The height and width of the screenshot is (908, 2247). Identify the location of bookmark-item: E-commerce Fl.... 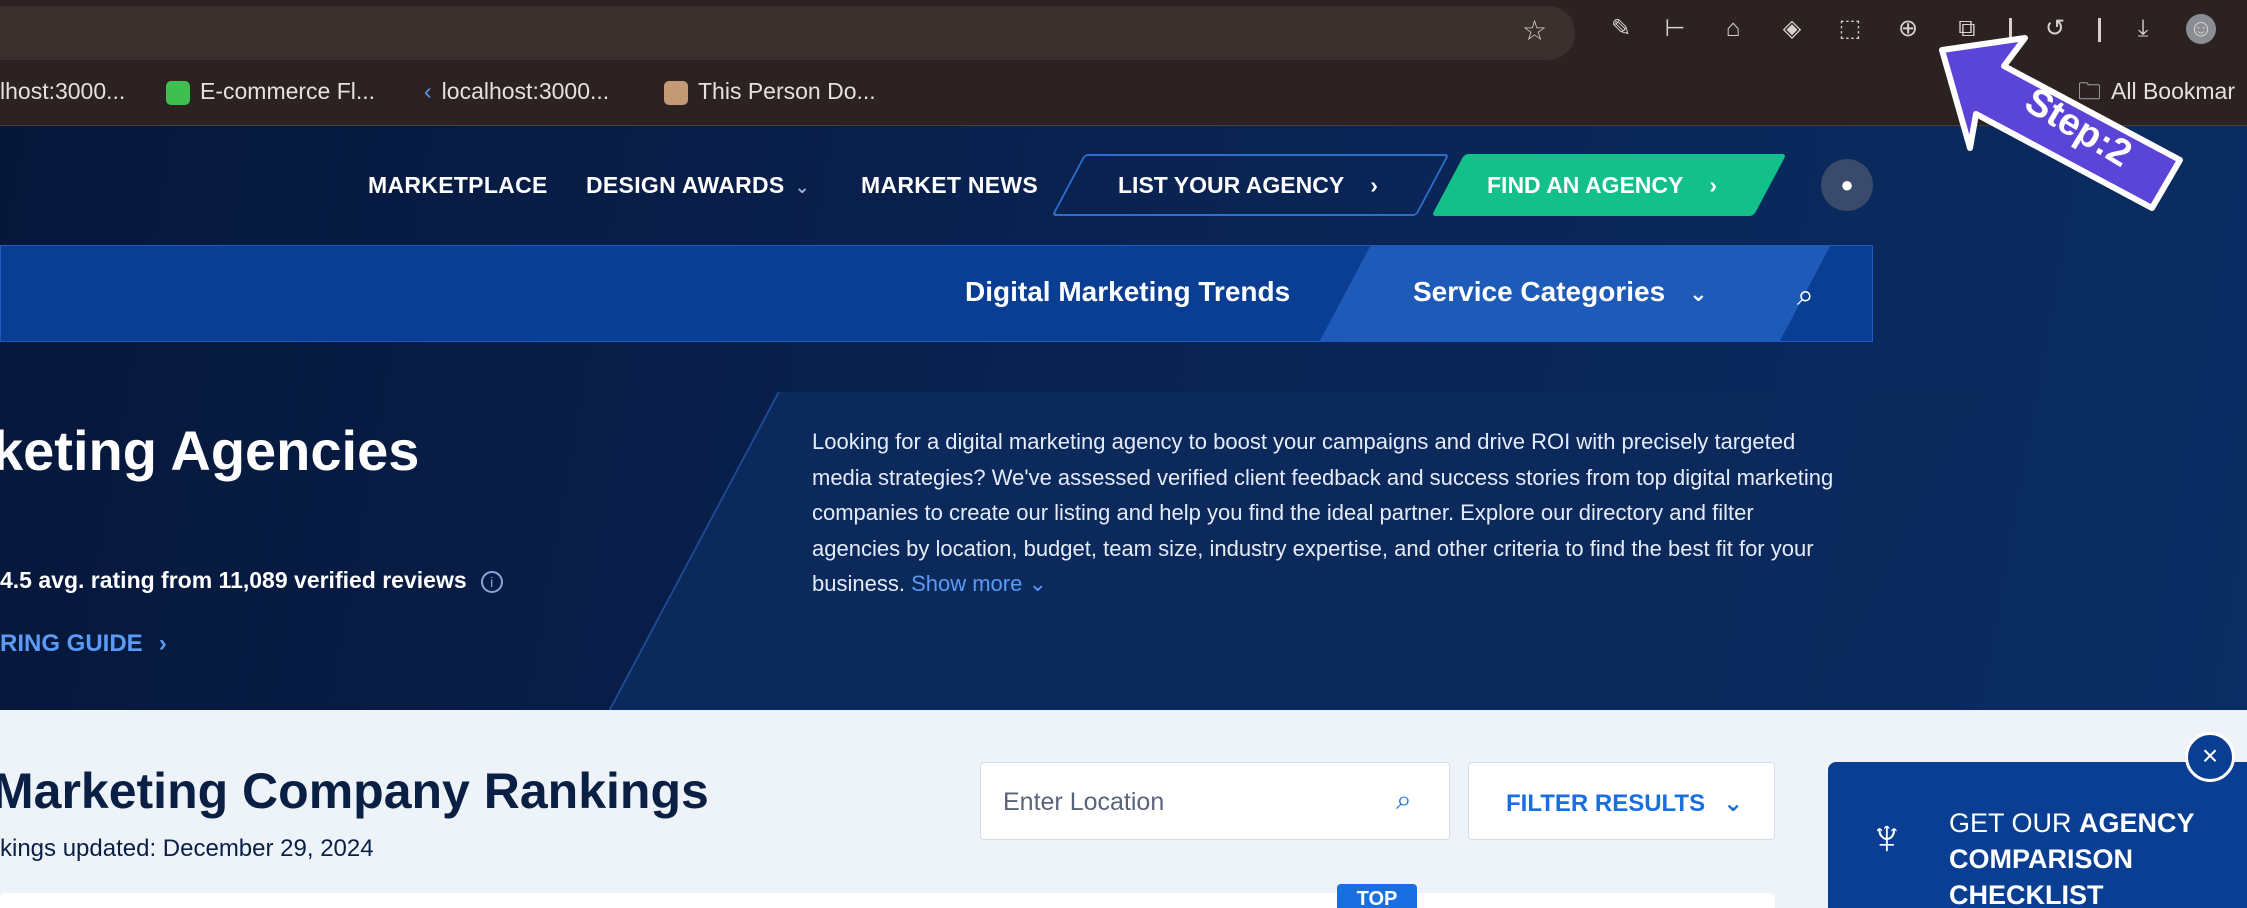
(270, 91).